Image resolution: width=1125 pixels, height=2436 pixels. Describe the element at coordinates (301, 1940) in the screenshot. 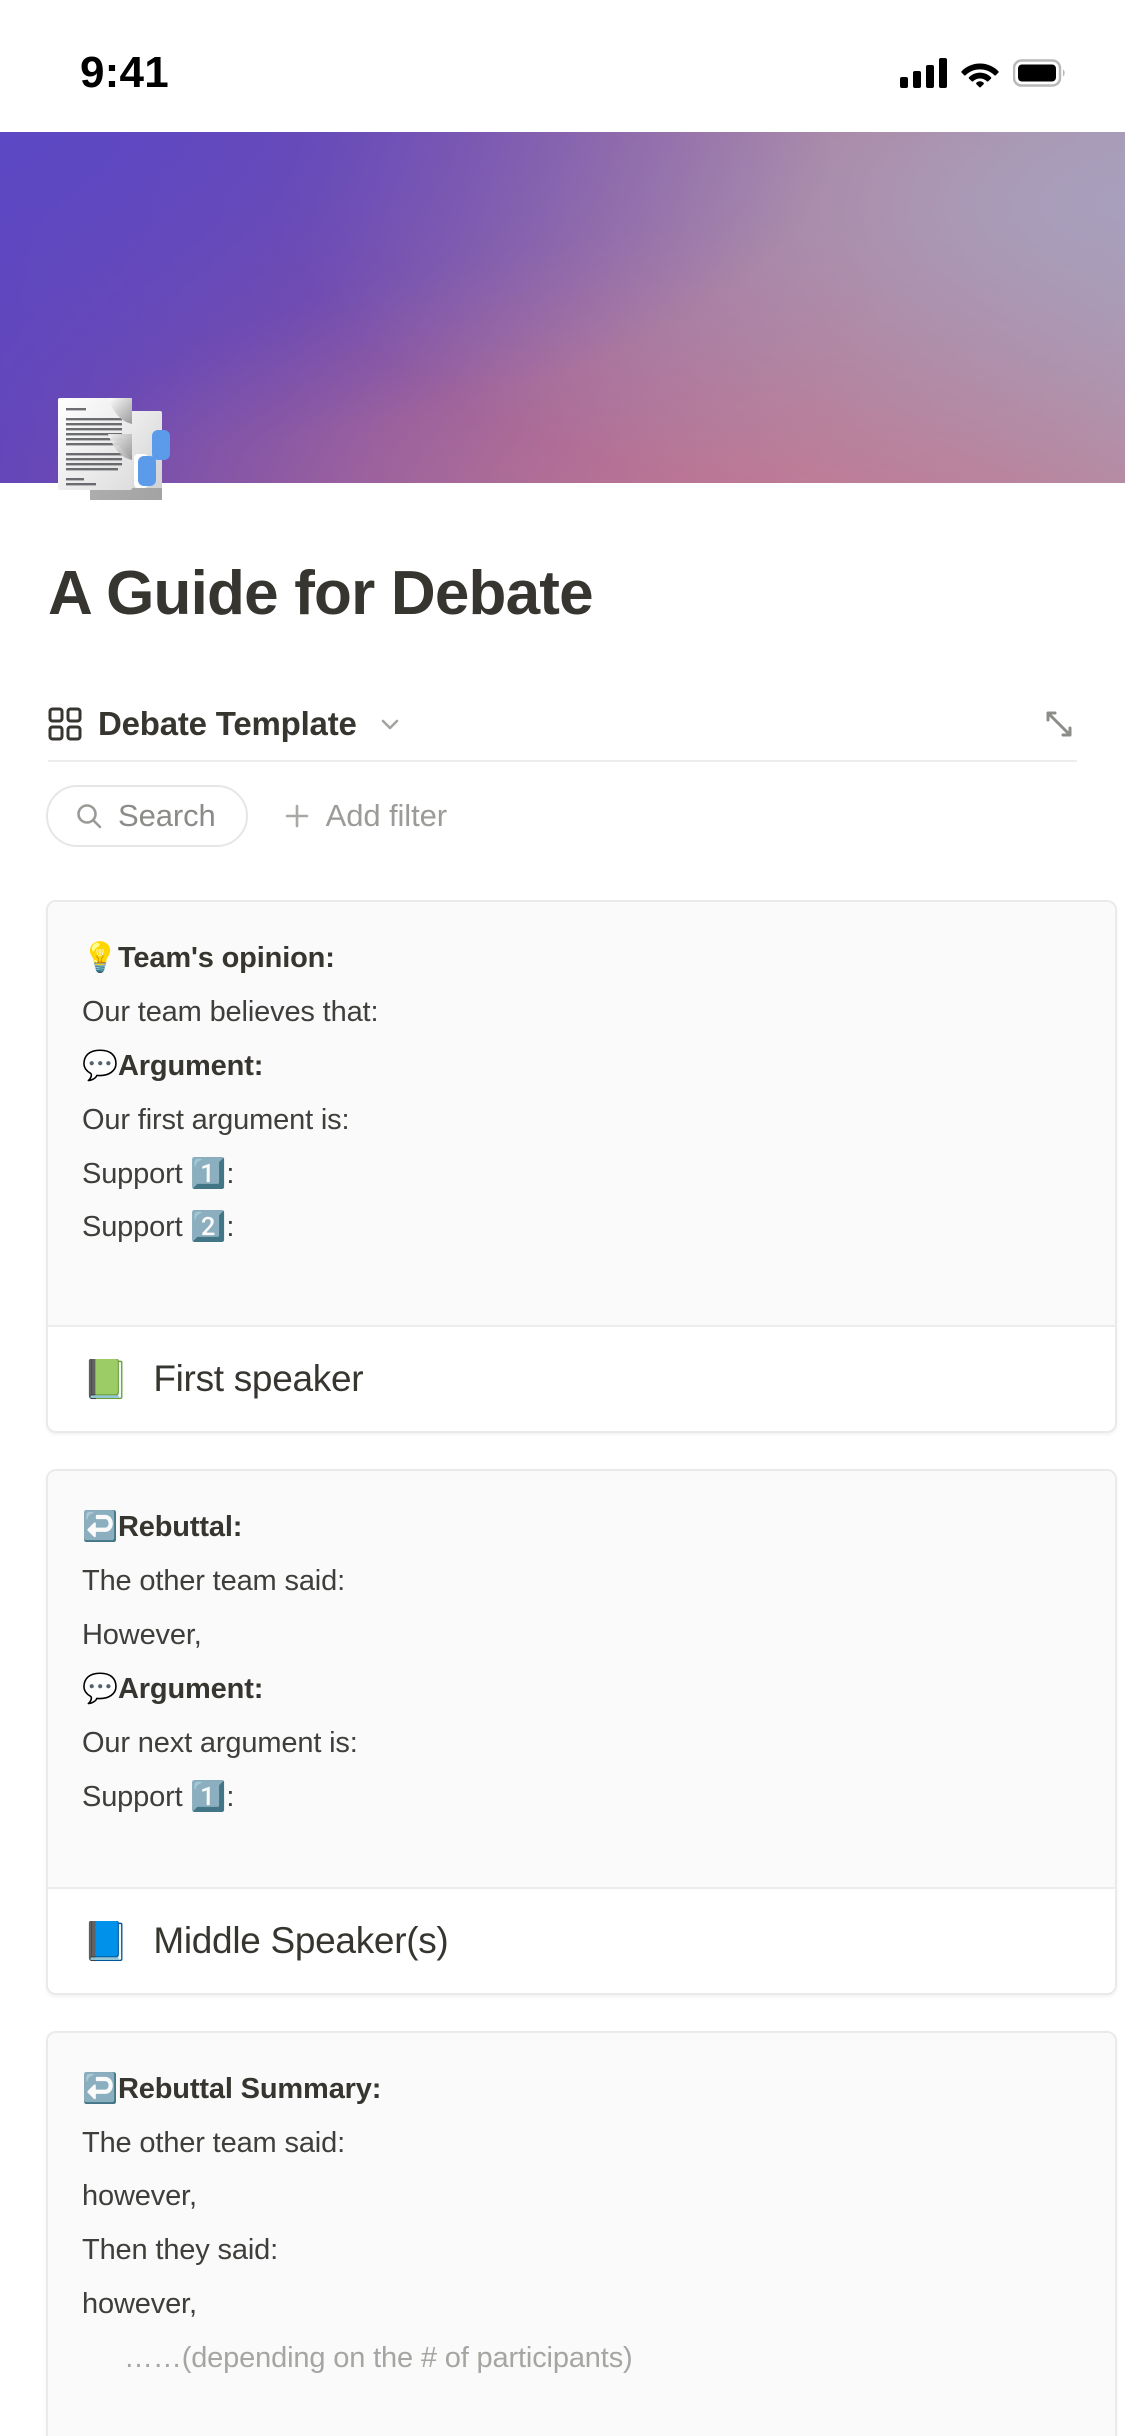

I see `card-title: Middle Speaker(s)` at that location.